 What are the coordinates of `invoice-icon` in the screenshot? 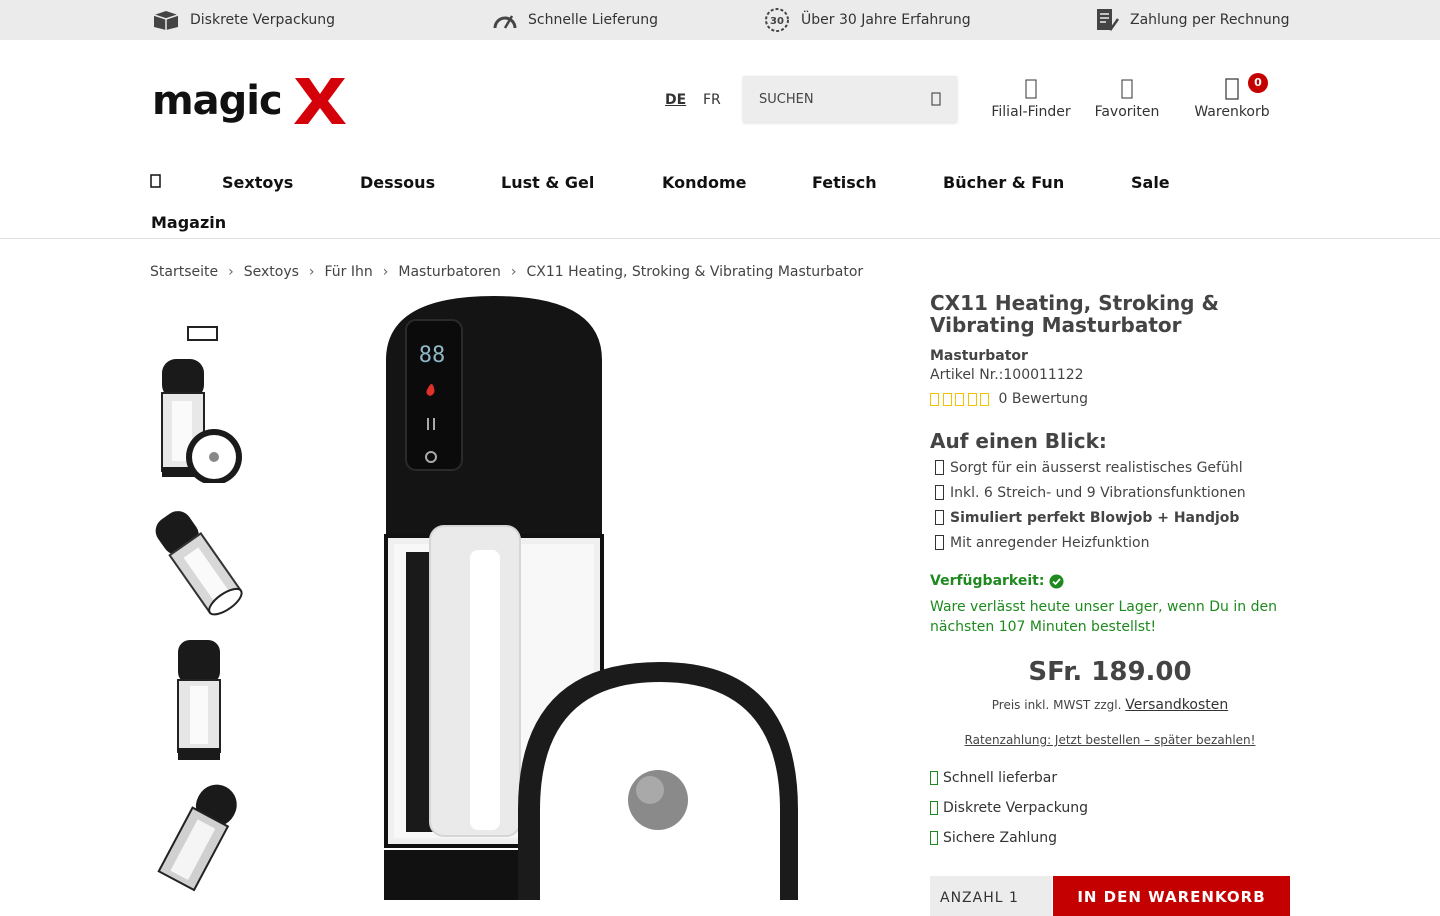 It's located at (1108, 20).